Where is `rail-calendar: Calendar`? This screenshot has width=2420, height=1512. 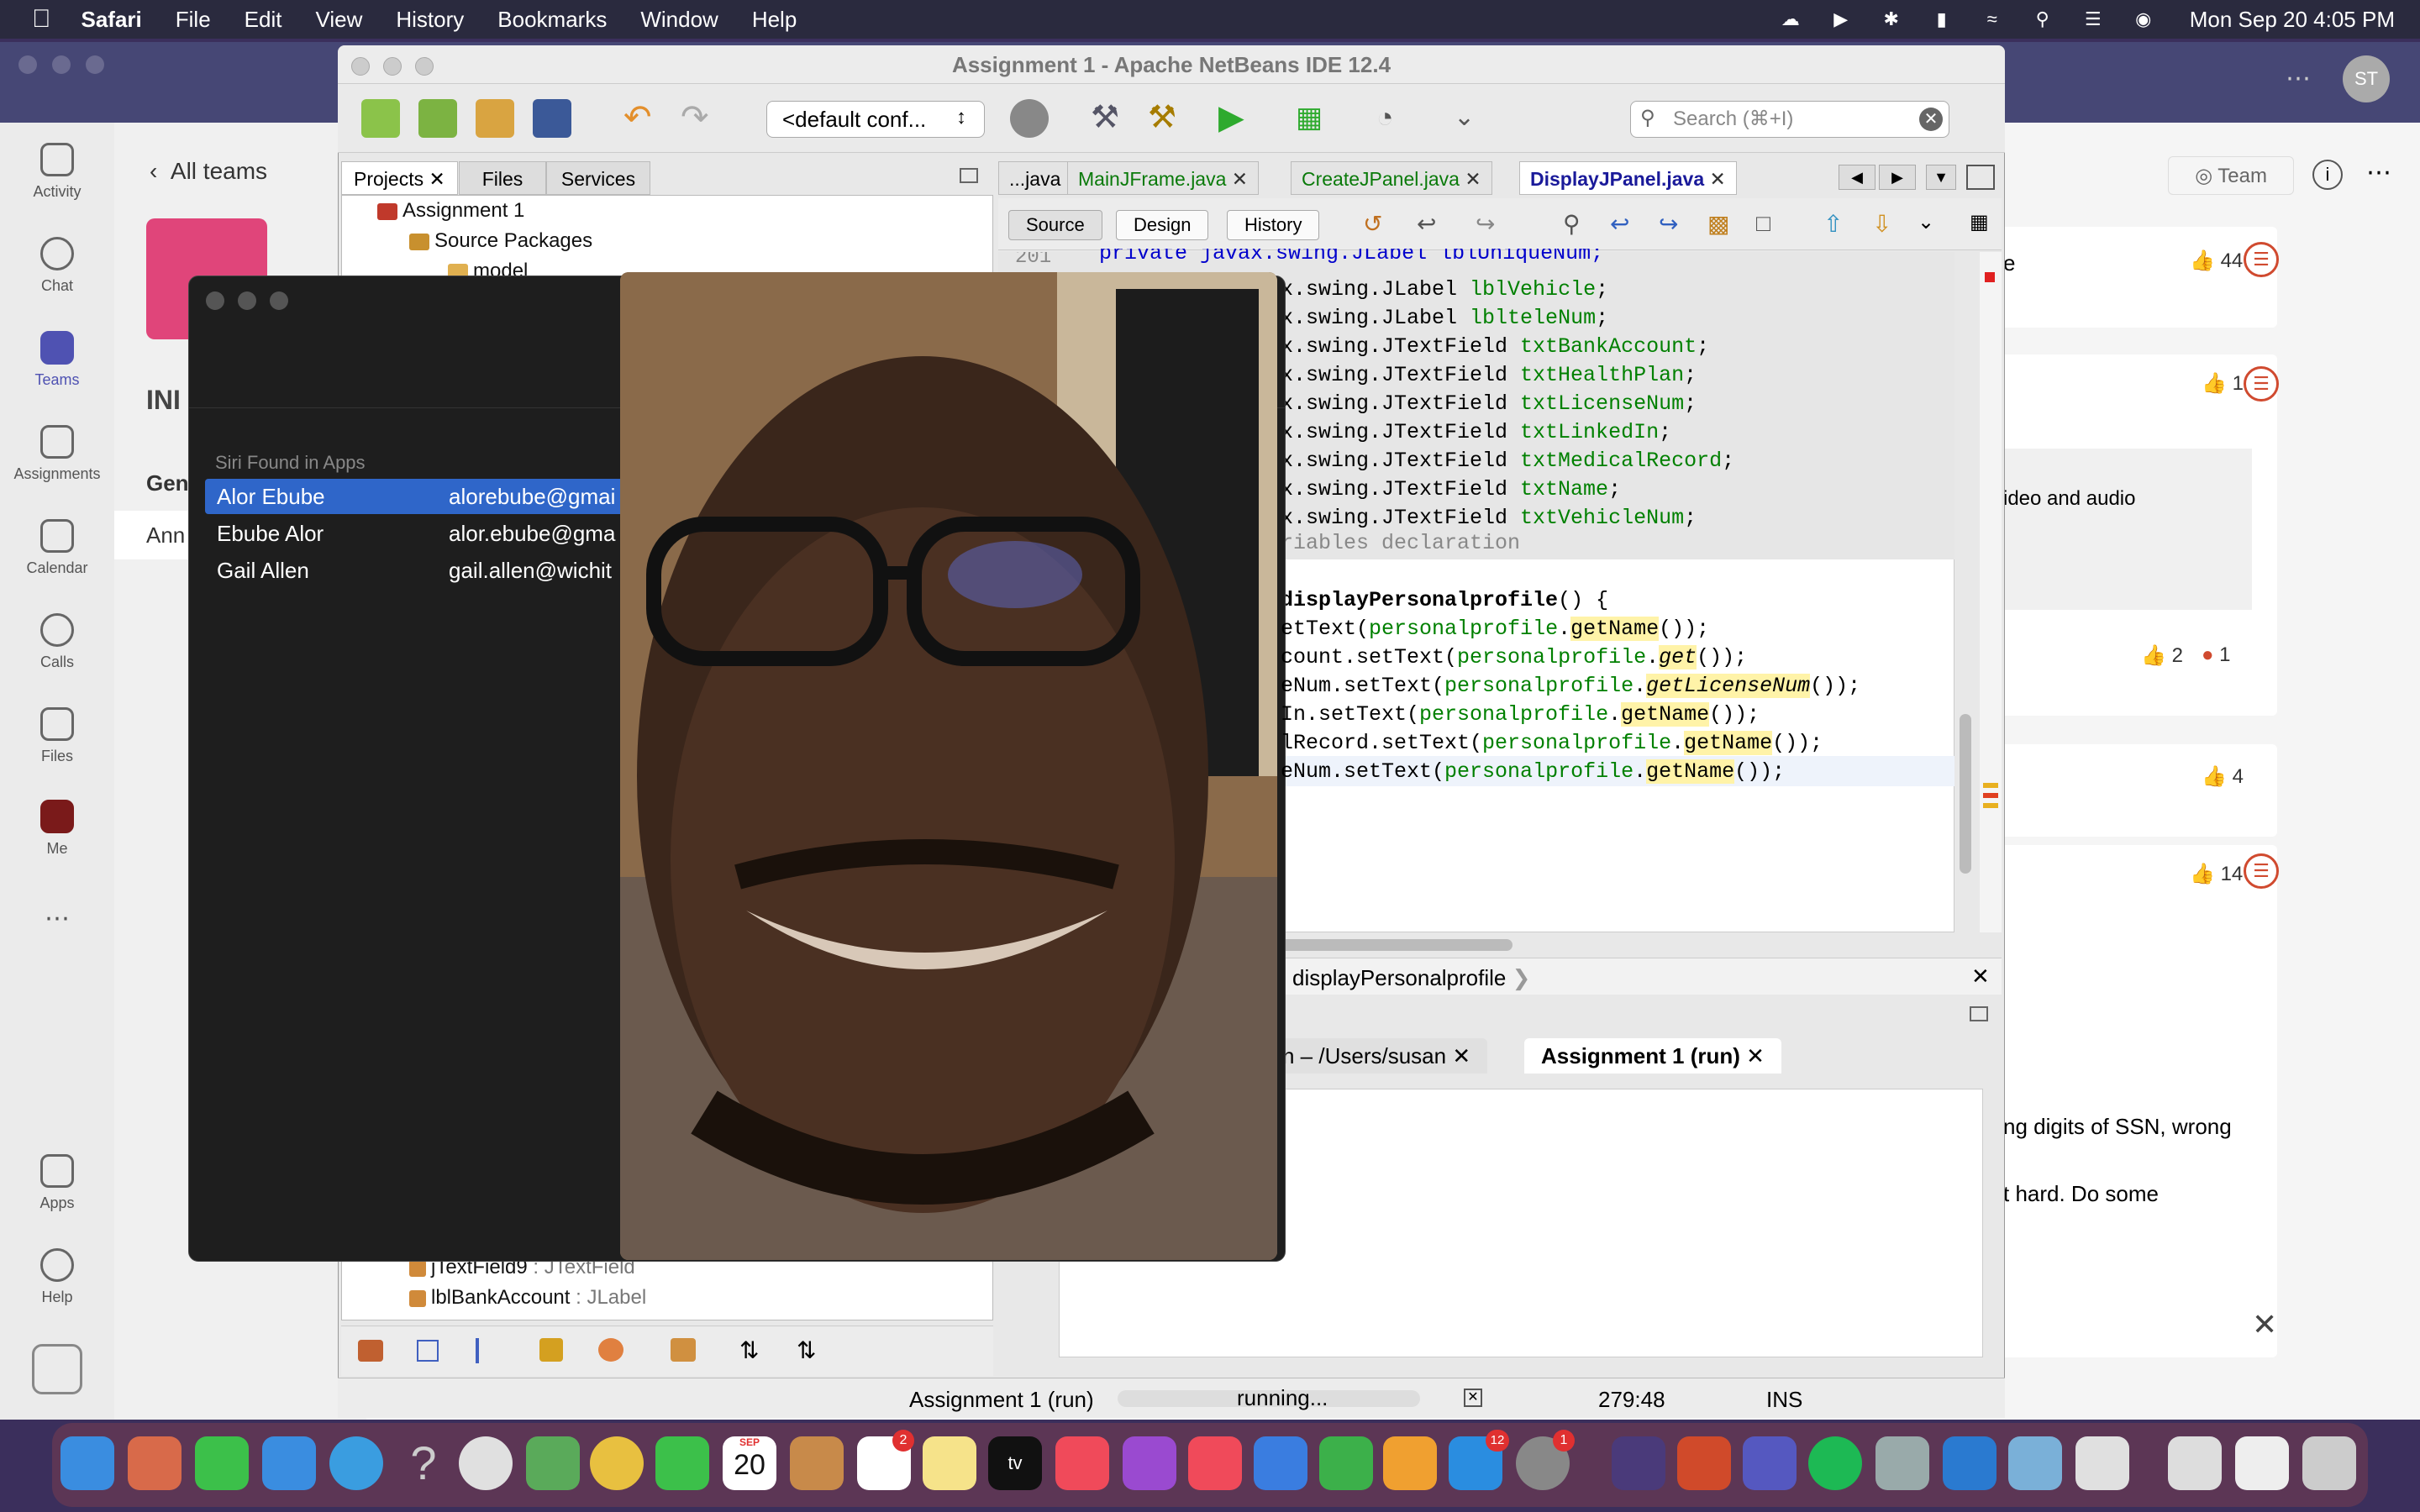
rail-calendar: Calendar is located at coordinates (57, 548).